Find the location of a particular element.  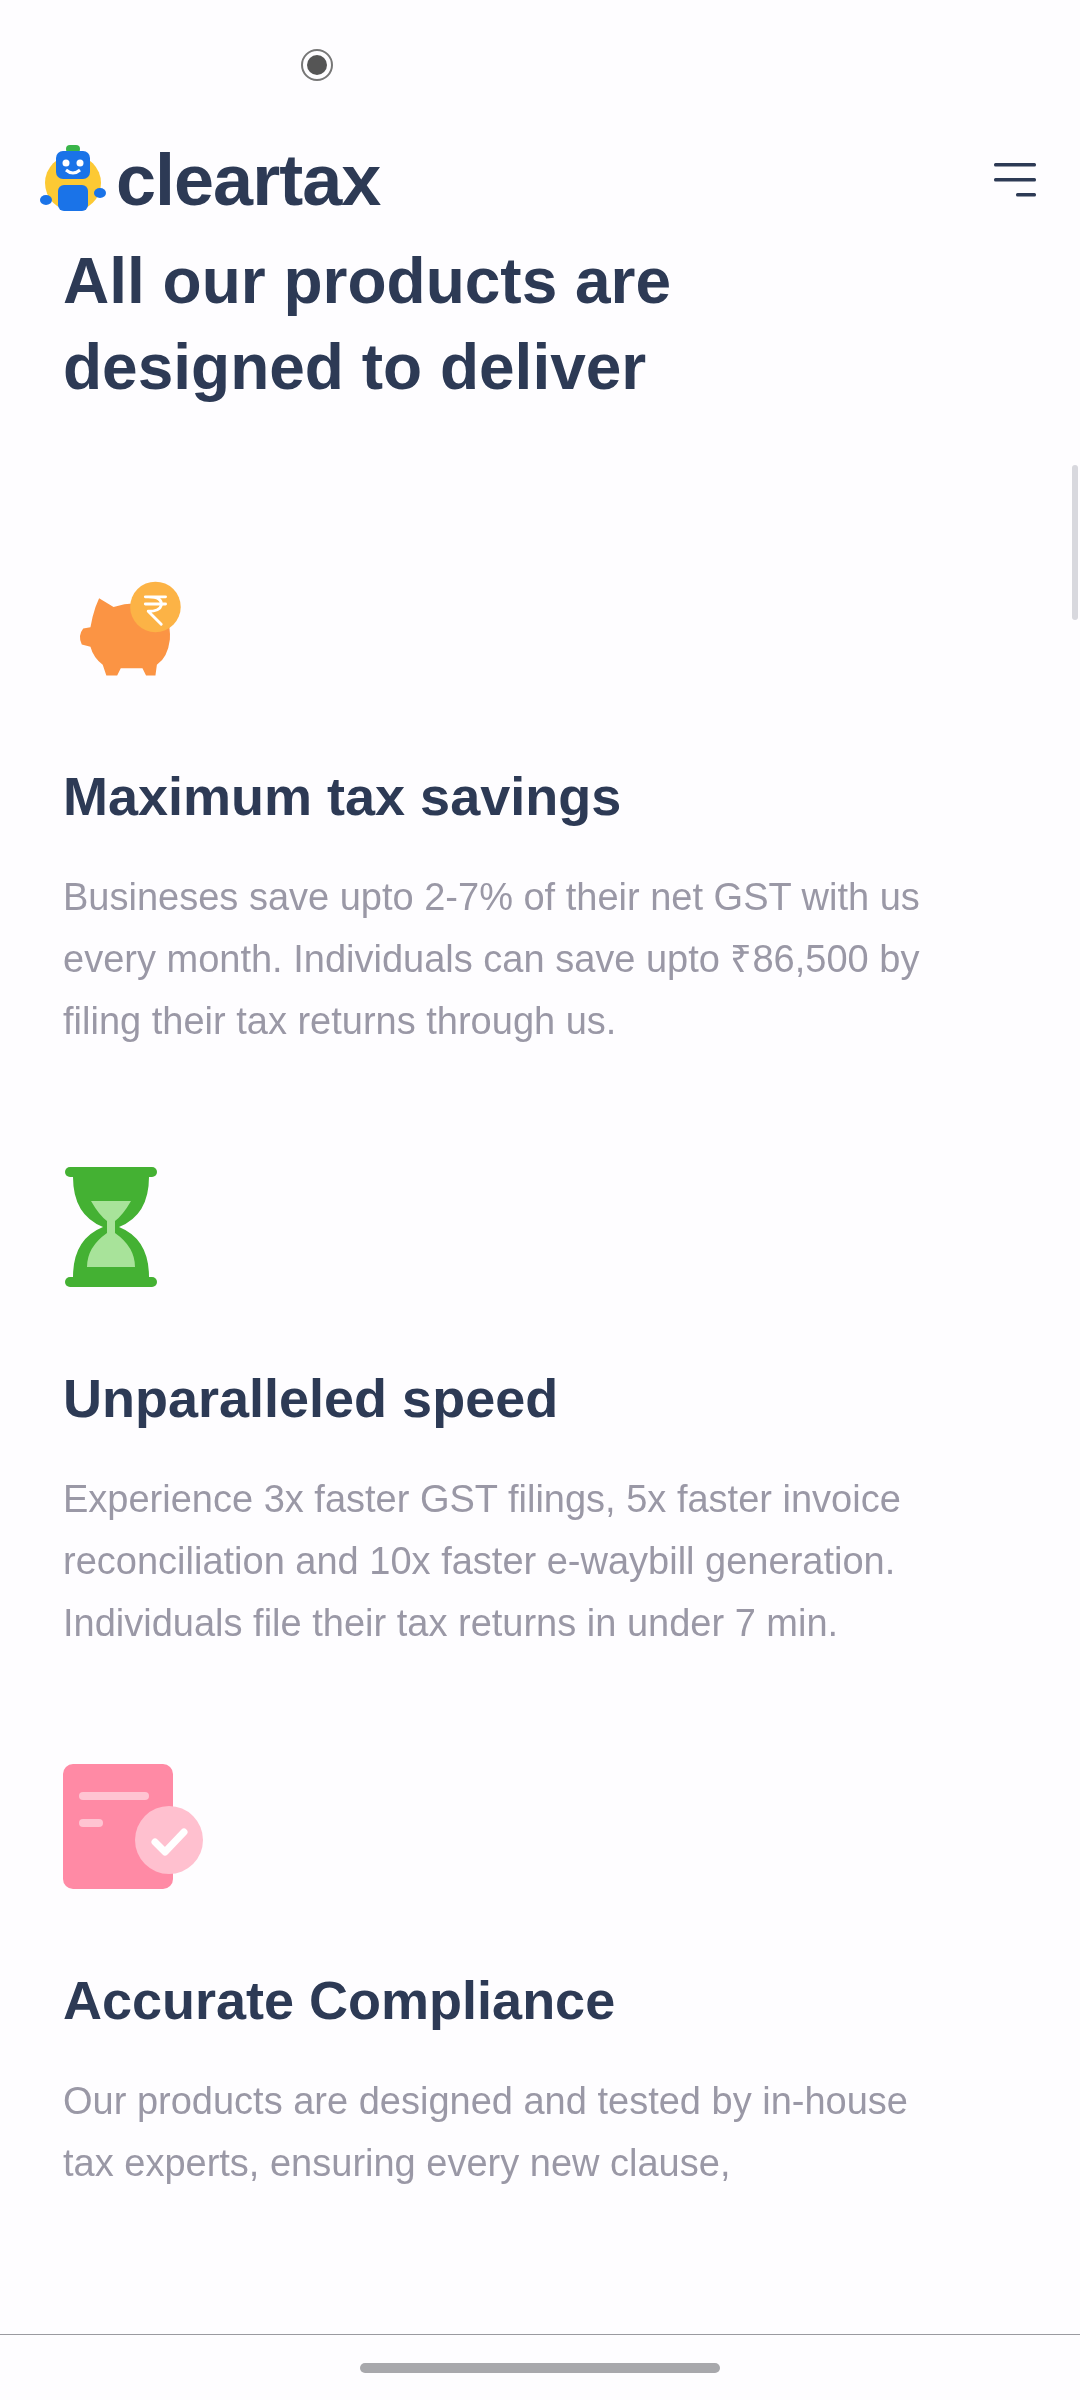

feature-description: Experience 3x faster GST filings, 5x faster invoice reconciliation and 10x faster e-waybill generation. Individuals file their tax returns in under 7 min. is located at coordinates (482, 1561).